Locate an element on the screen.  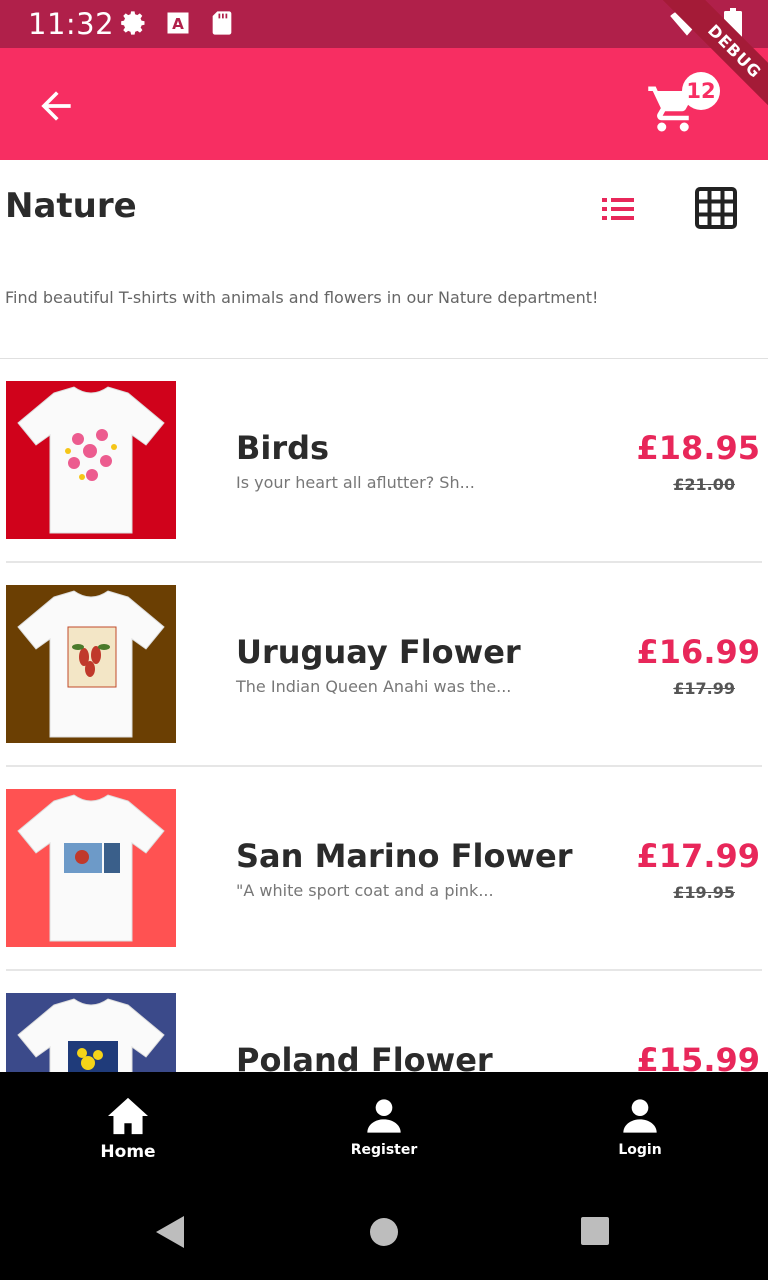
svg-text: A is located at coordinates (178, 24).